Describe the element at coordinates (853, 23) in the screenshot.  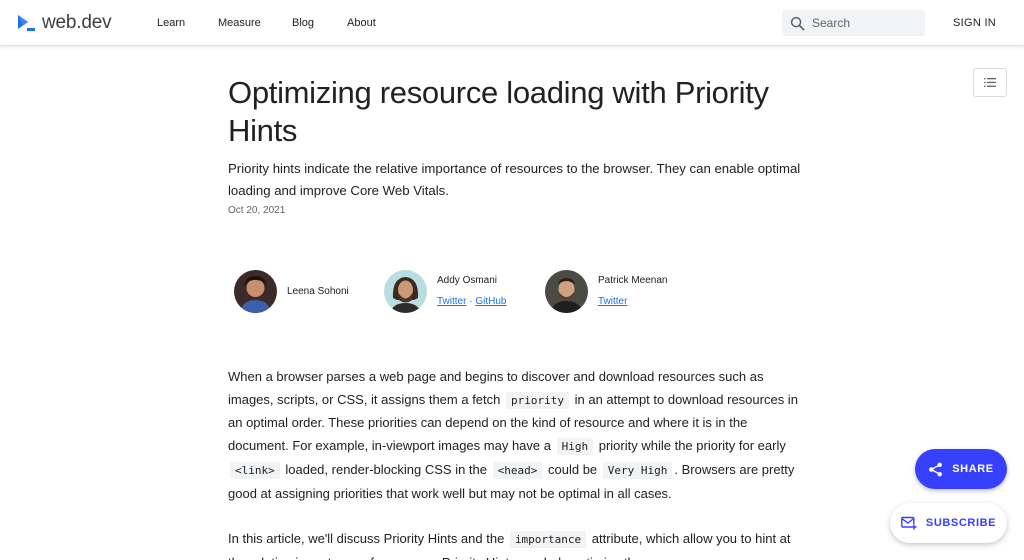
I see `search-input: Search` at that location.